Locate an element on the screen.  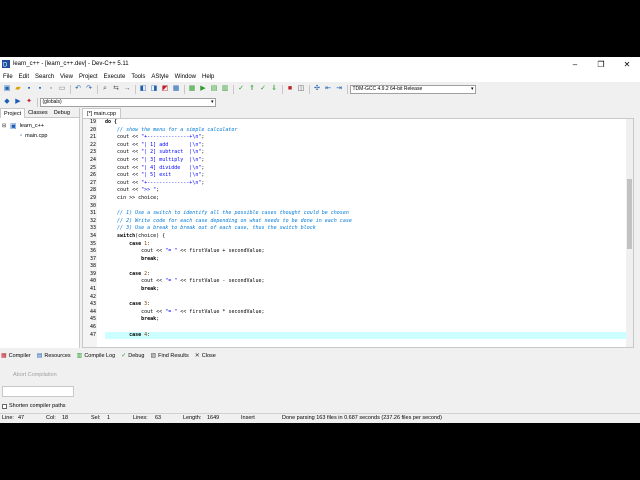
log-vertical-scrollbar is located at coordinates (635, 387).